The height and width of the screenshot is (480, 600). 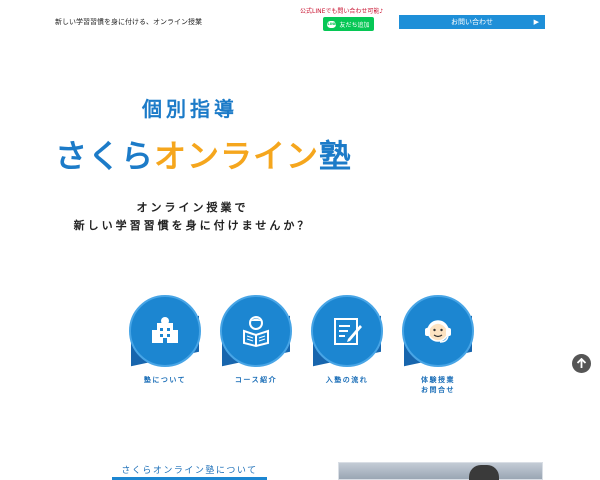 I want to click on about-photo, so click(x=440, y=471).